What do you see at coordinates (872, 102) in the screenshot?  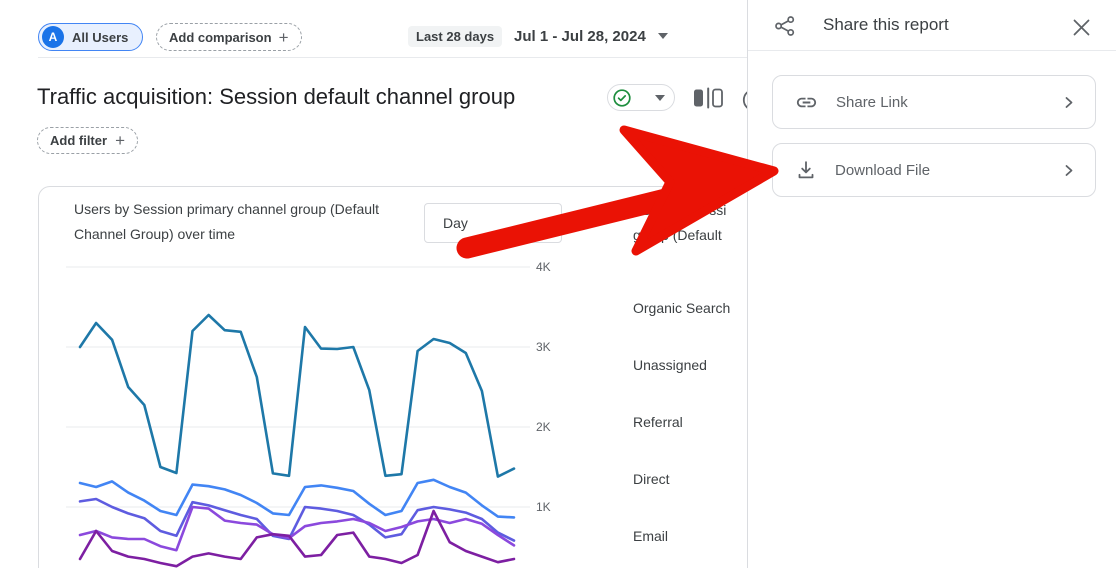 I see `share-link-label: Share Link` at bounding box center [872, 102].